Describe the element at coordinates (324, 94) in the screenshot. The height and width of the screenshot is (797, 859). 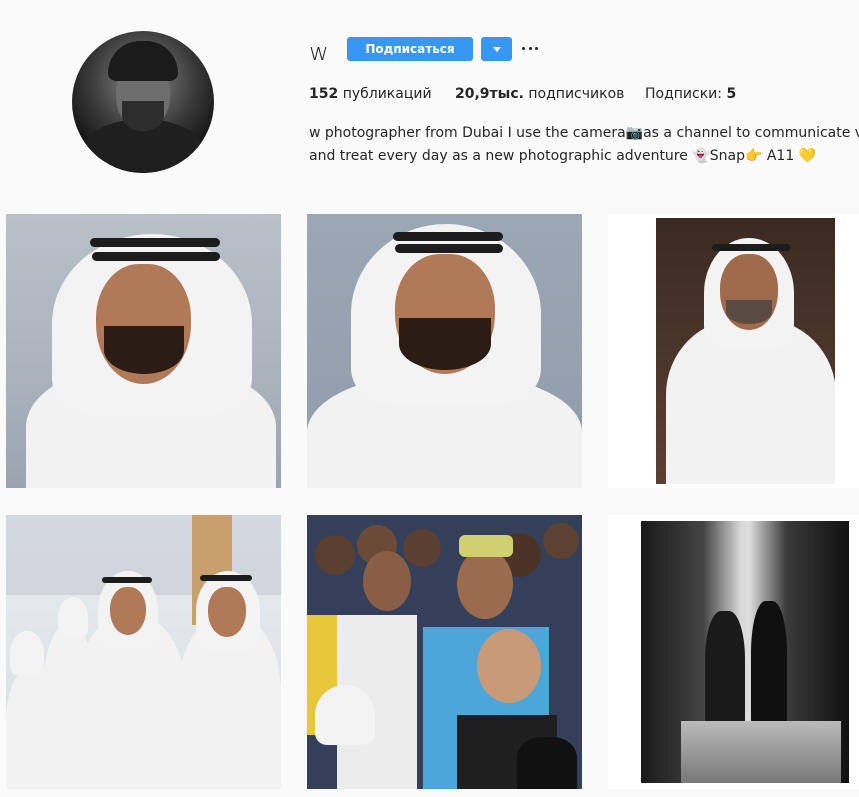
I see `posts-count: 152` at that location.